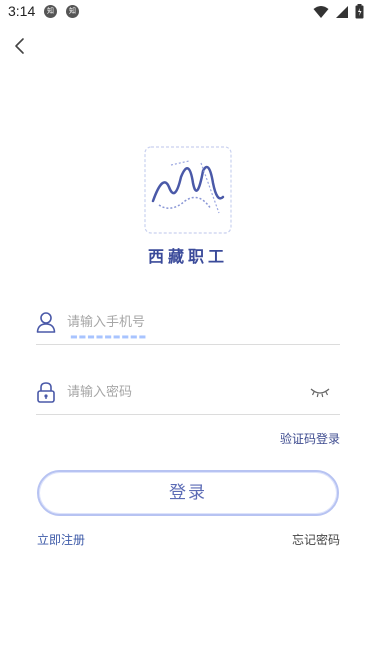 The image size is (376, 670). I want to click on sms-code-login-link: 验证码登录, so click(310, 438).